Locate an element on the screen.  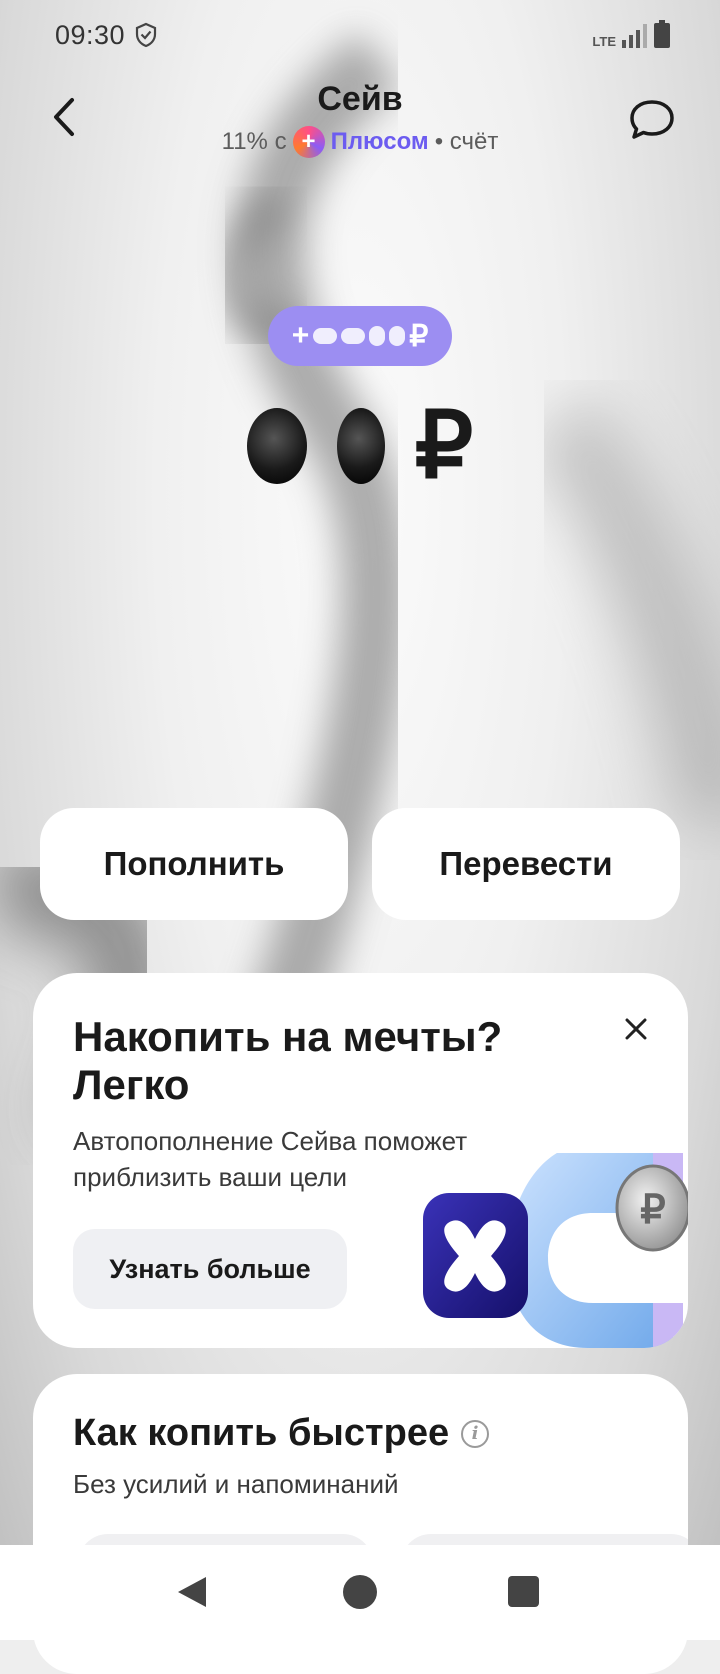
info-icon: i is located at coordinates (475, 1433).